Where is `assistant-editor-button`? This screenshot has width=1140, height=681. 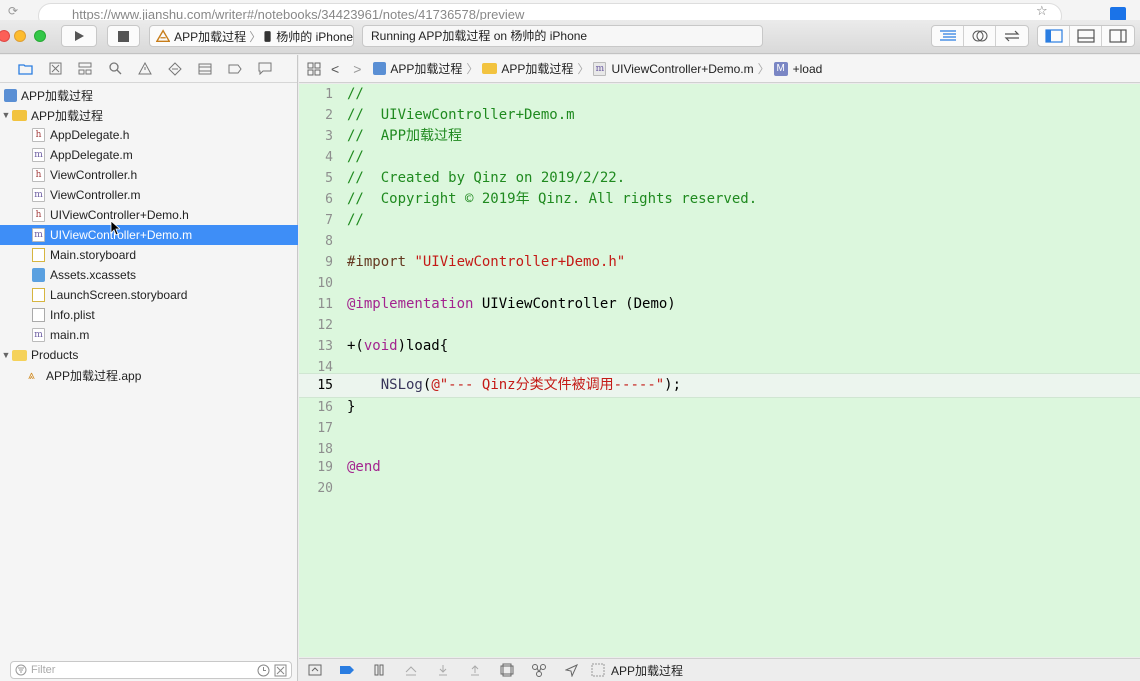
assistant-editor-button is located at coordinates (980, 36).